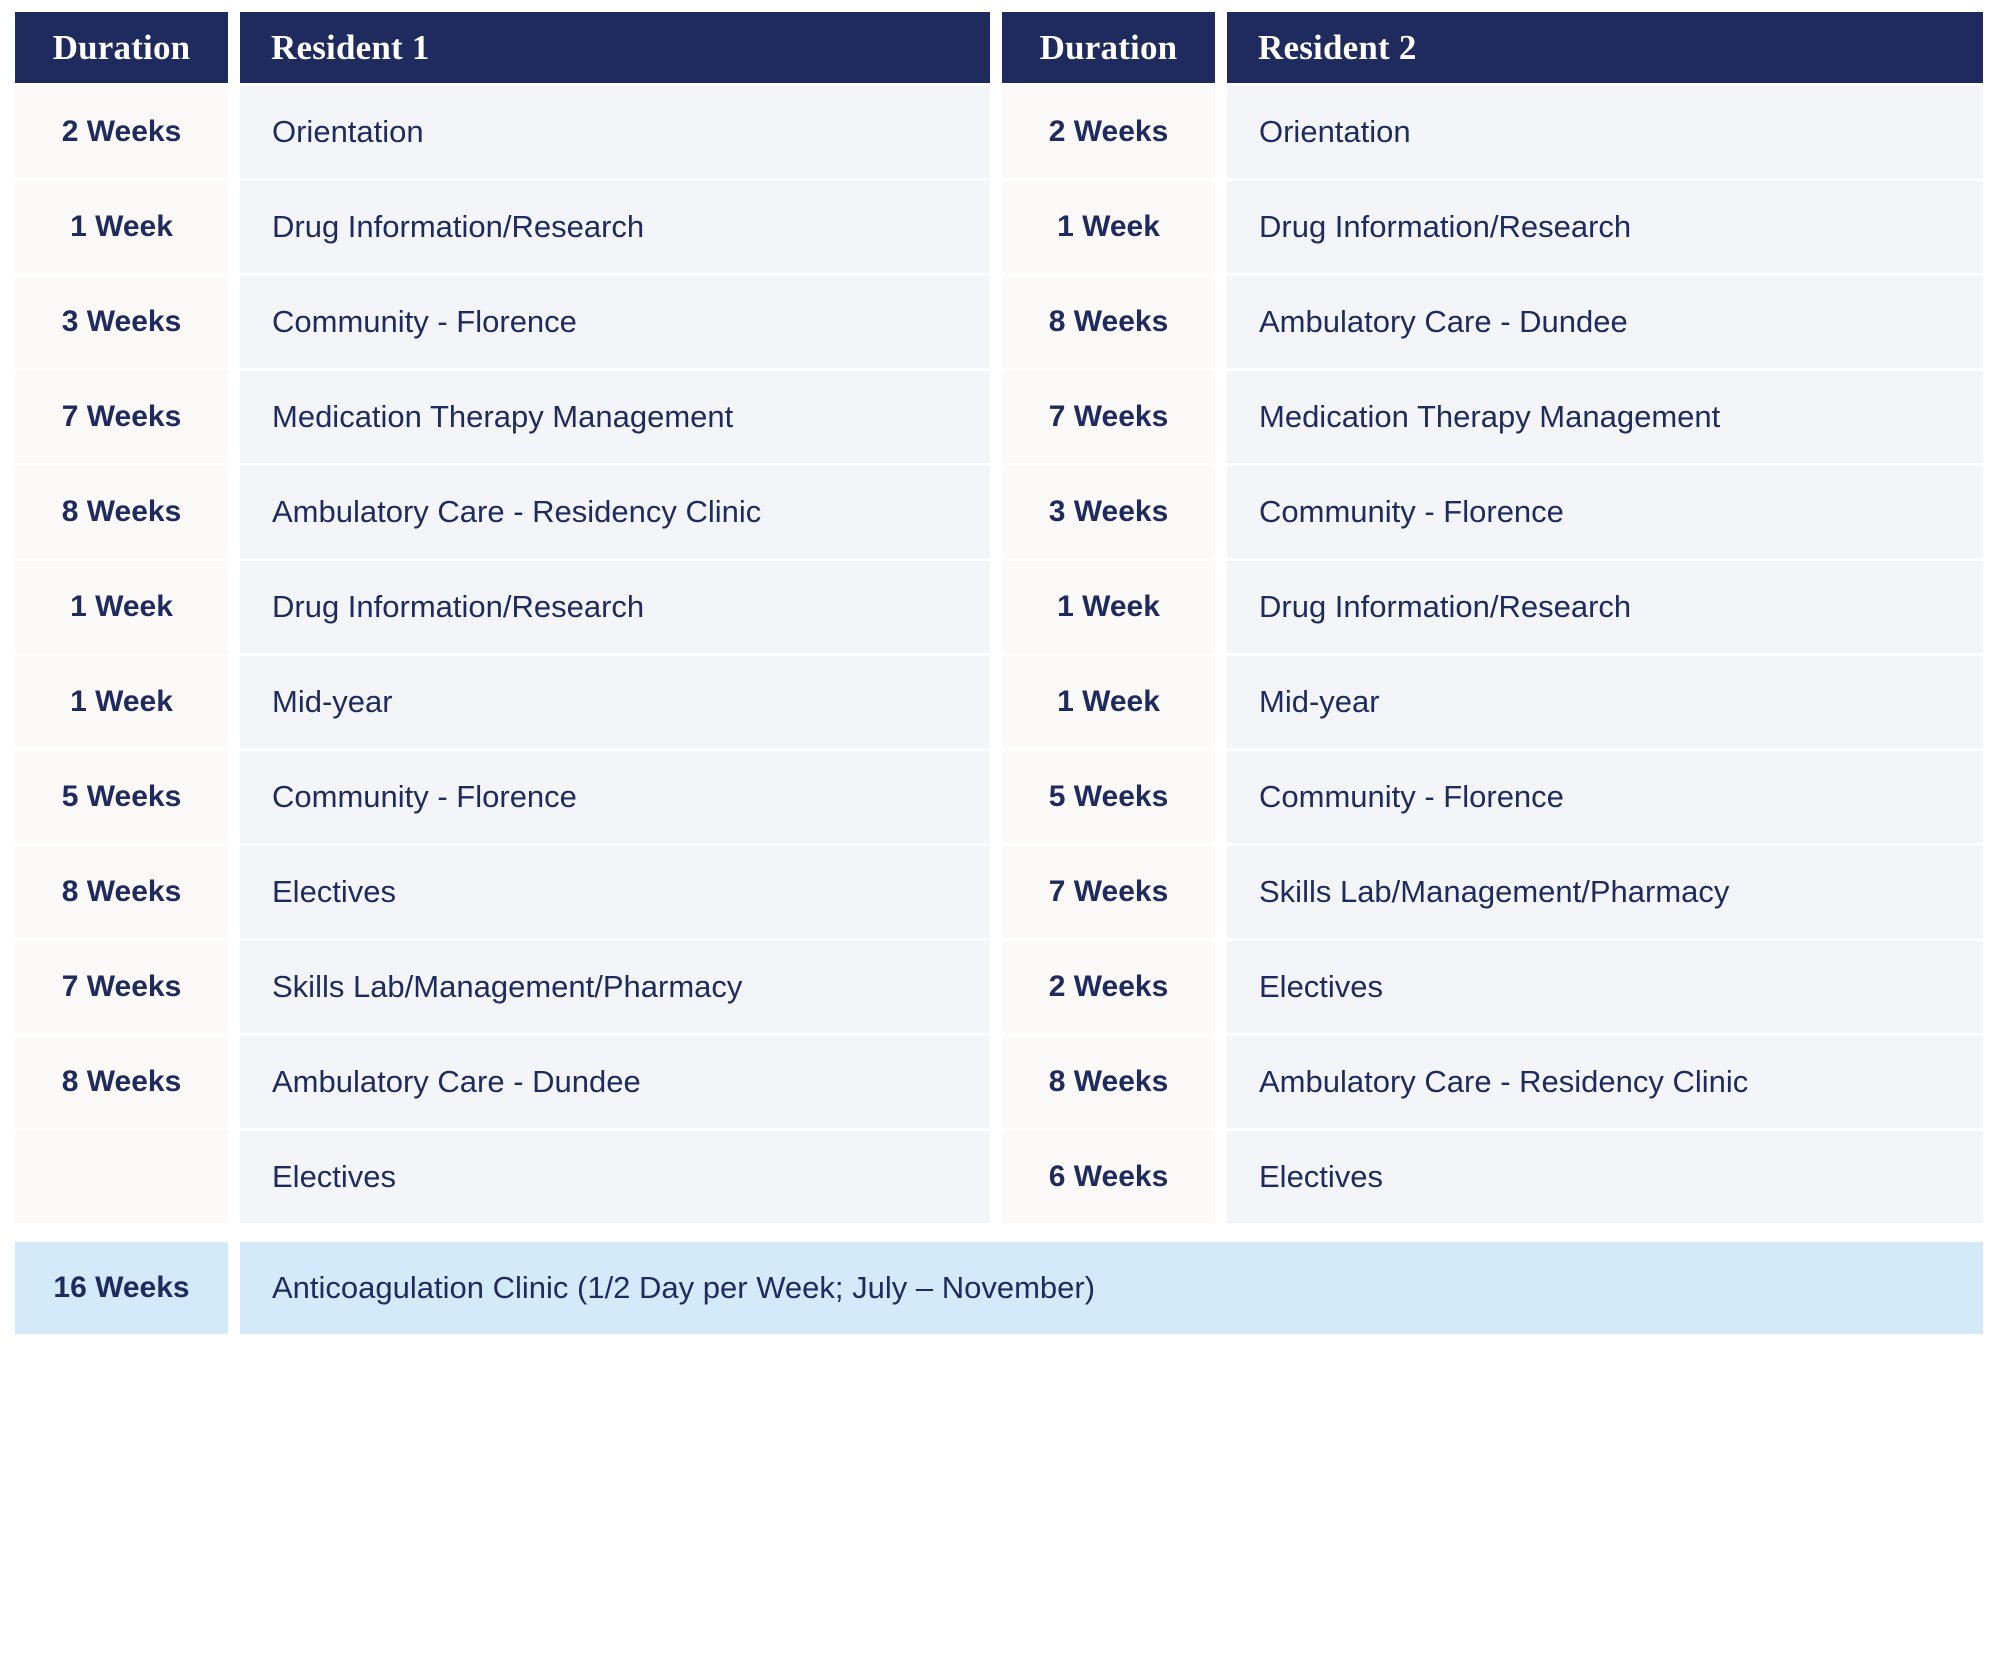  I want to click on cell-rotation-resident-2: Ambulatory Care - Residency Clinic, so click(1605, 1082).